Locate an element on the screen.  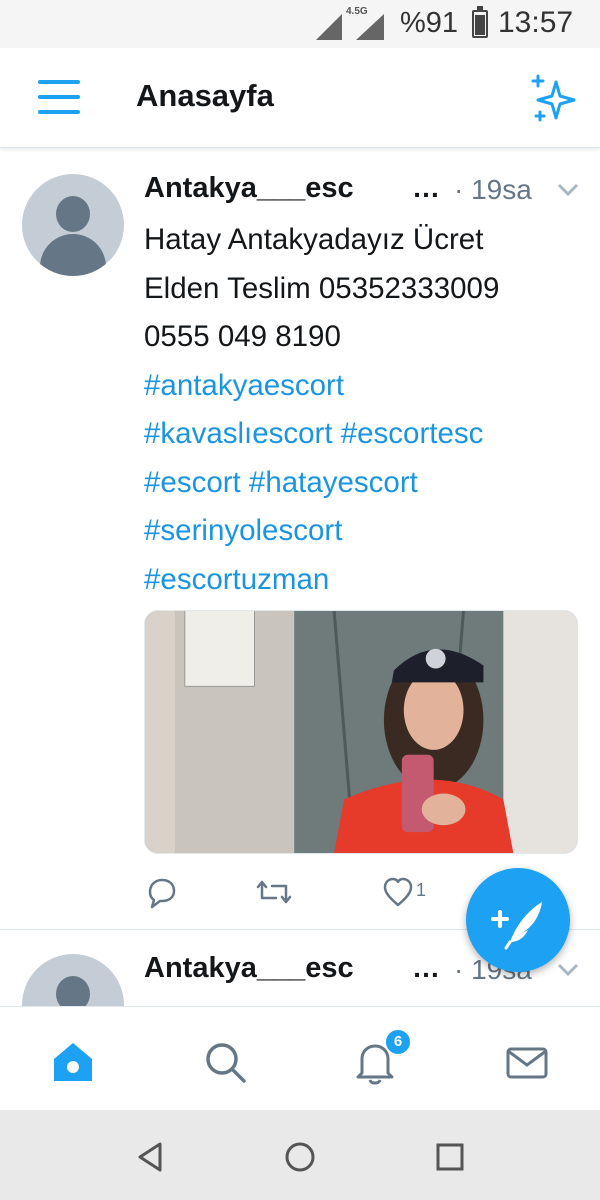
home-icon is located at coordinates (73, 1062).